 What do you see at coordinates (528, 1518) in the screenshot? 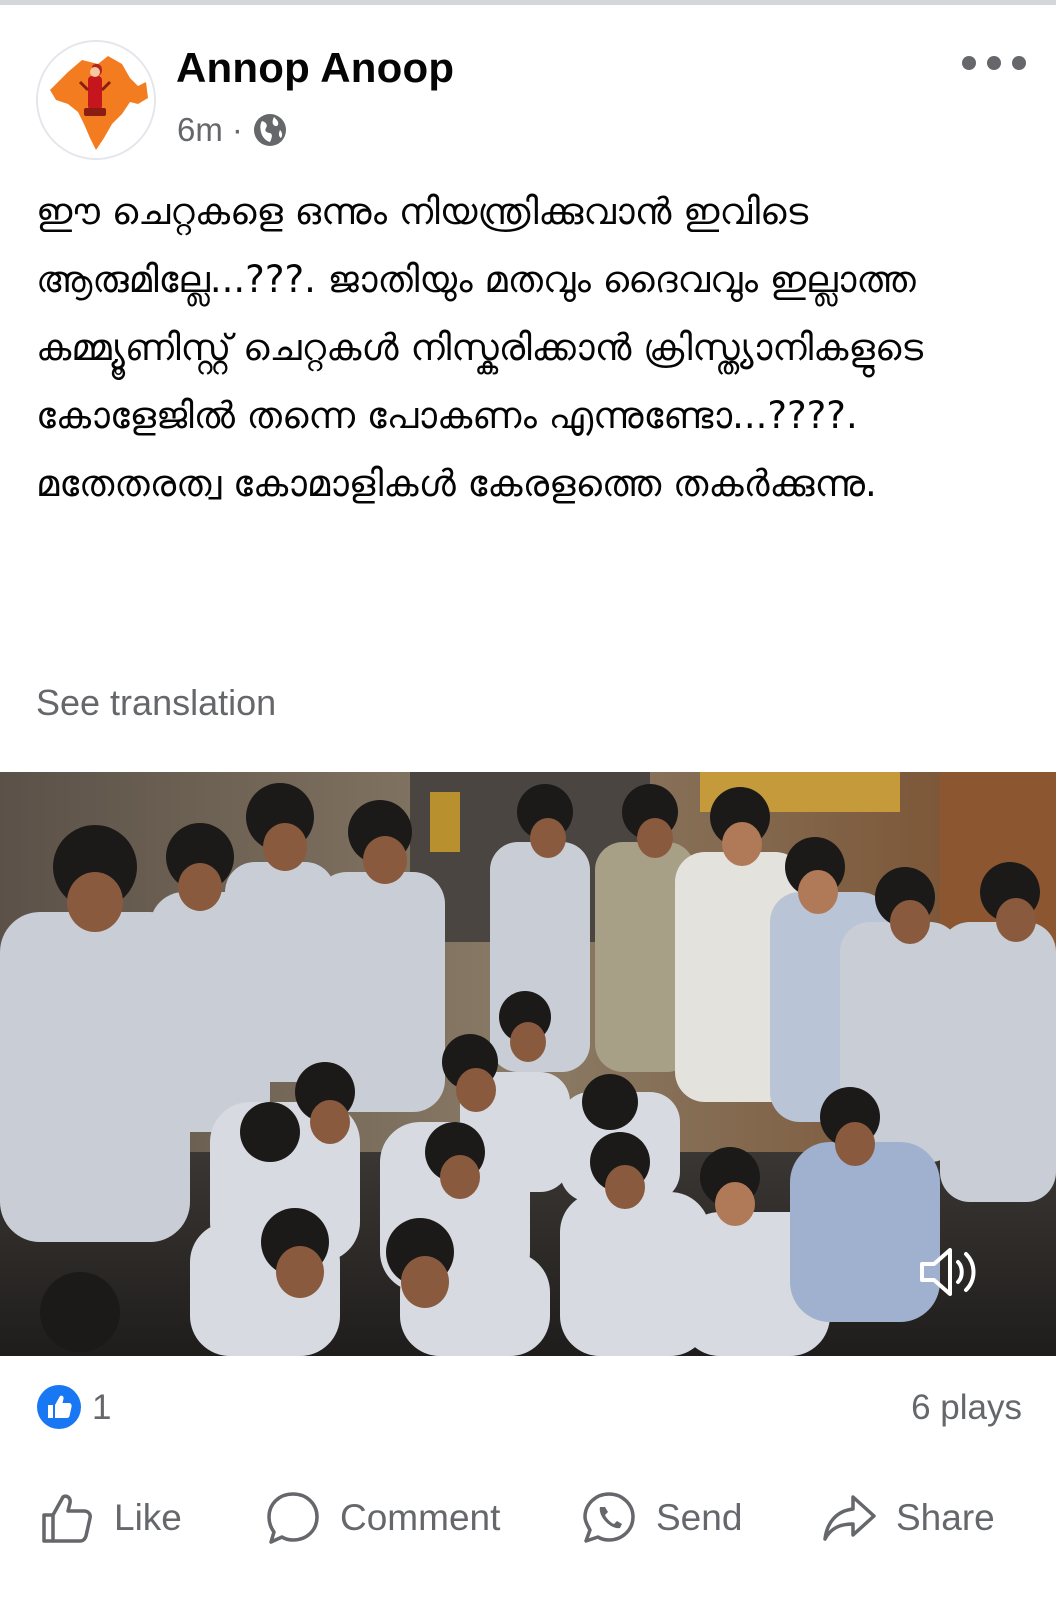
I see `post-actions: Like Comment Send Share` at bounding box center [528, 1518].